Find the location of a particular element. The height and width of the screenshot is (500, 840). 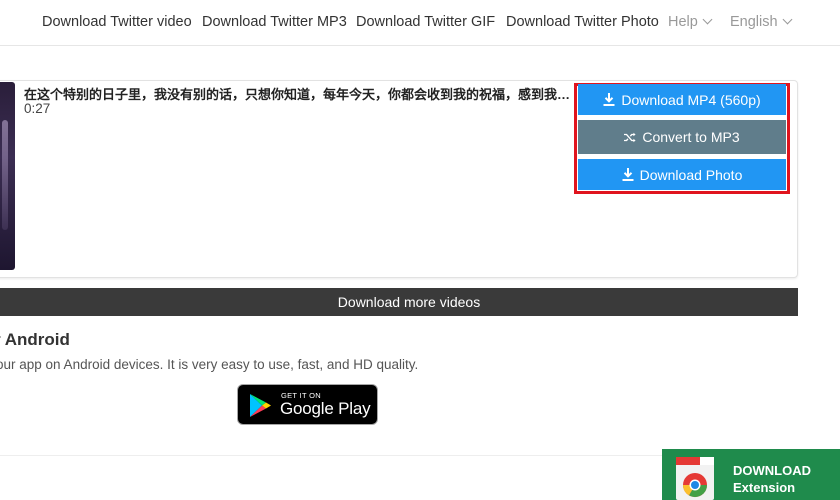

nav-help-label: Help is located at coordinates (683, 22).